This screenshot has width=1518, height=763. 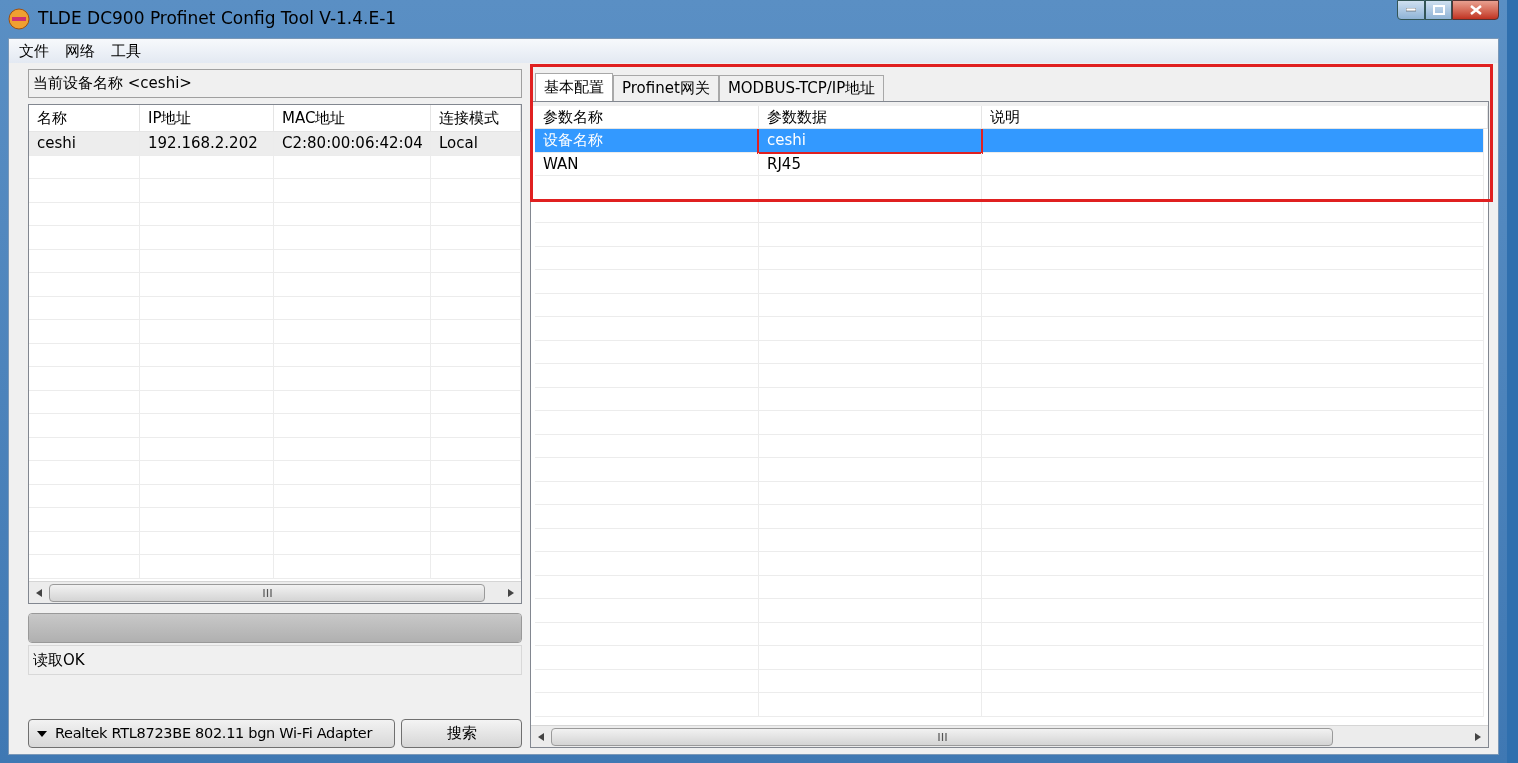 I want to click on tab: Profinet网关, so click(x=666, y=88).